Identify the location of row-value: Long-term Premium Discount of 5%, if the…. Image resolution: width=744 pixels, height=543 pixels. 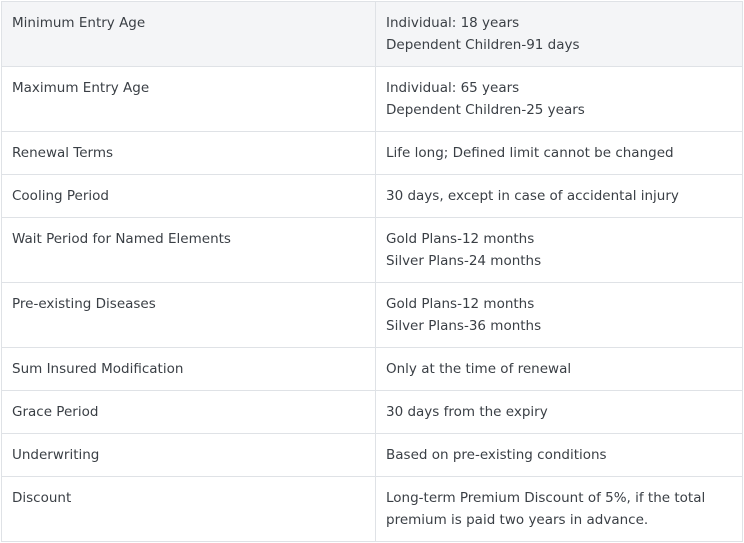
(559, 509).